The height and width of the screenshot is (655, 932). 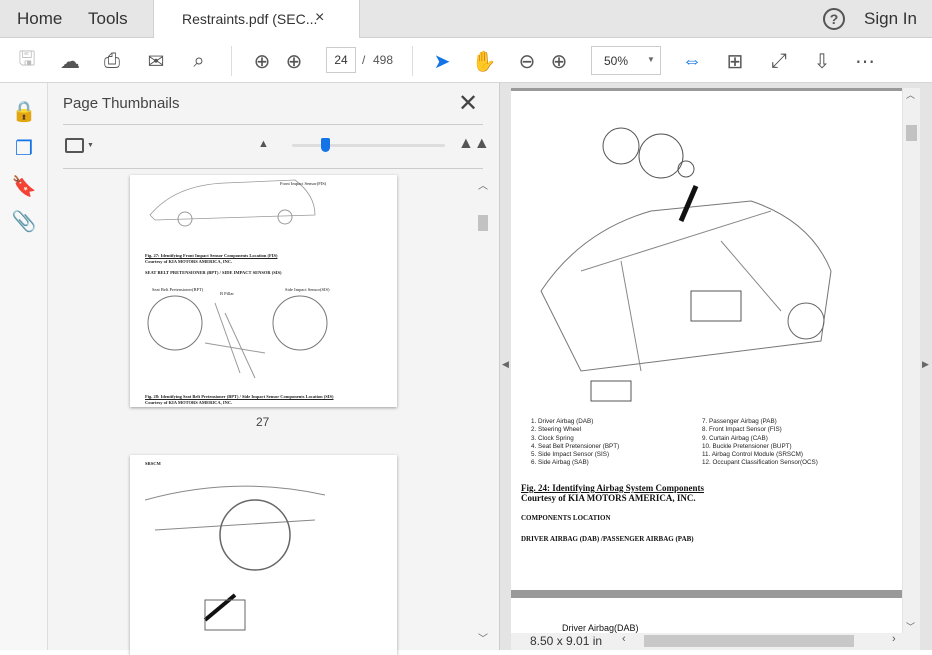 I want to click on select-cursor-icon: ➤, so click(x=442, y=61).